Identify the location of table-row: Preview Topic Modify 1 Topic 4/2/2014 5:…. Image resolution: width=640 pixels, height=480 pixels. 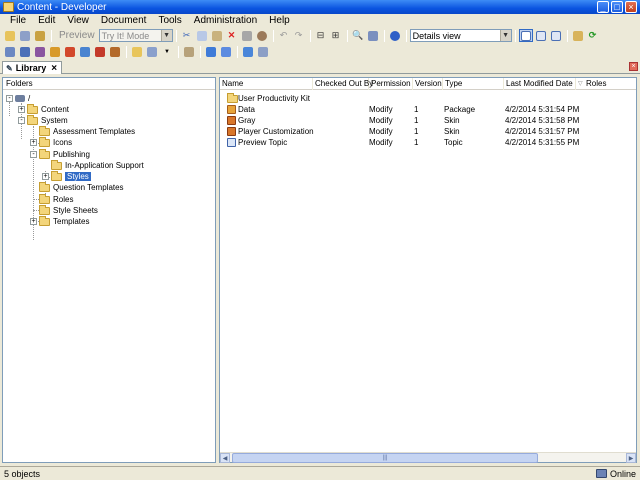
(428, 142).